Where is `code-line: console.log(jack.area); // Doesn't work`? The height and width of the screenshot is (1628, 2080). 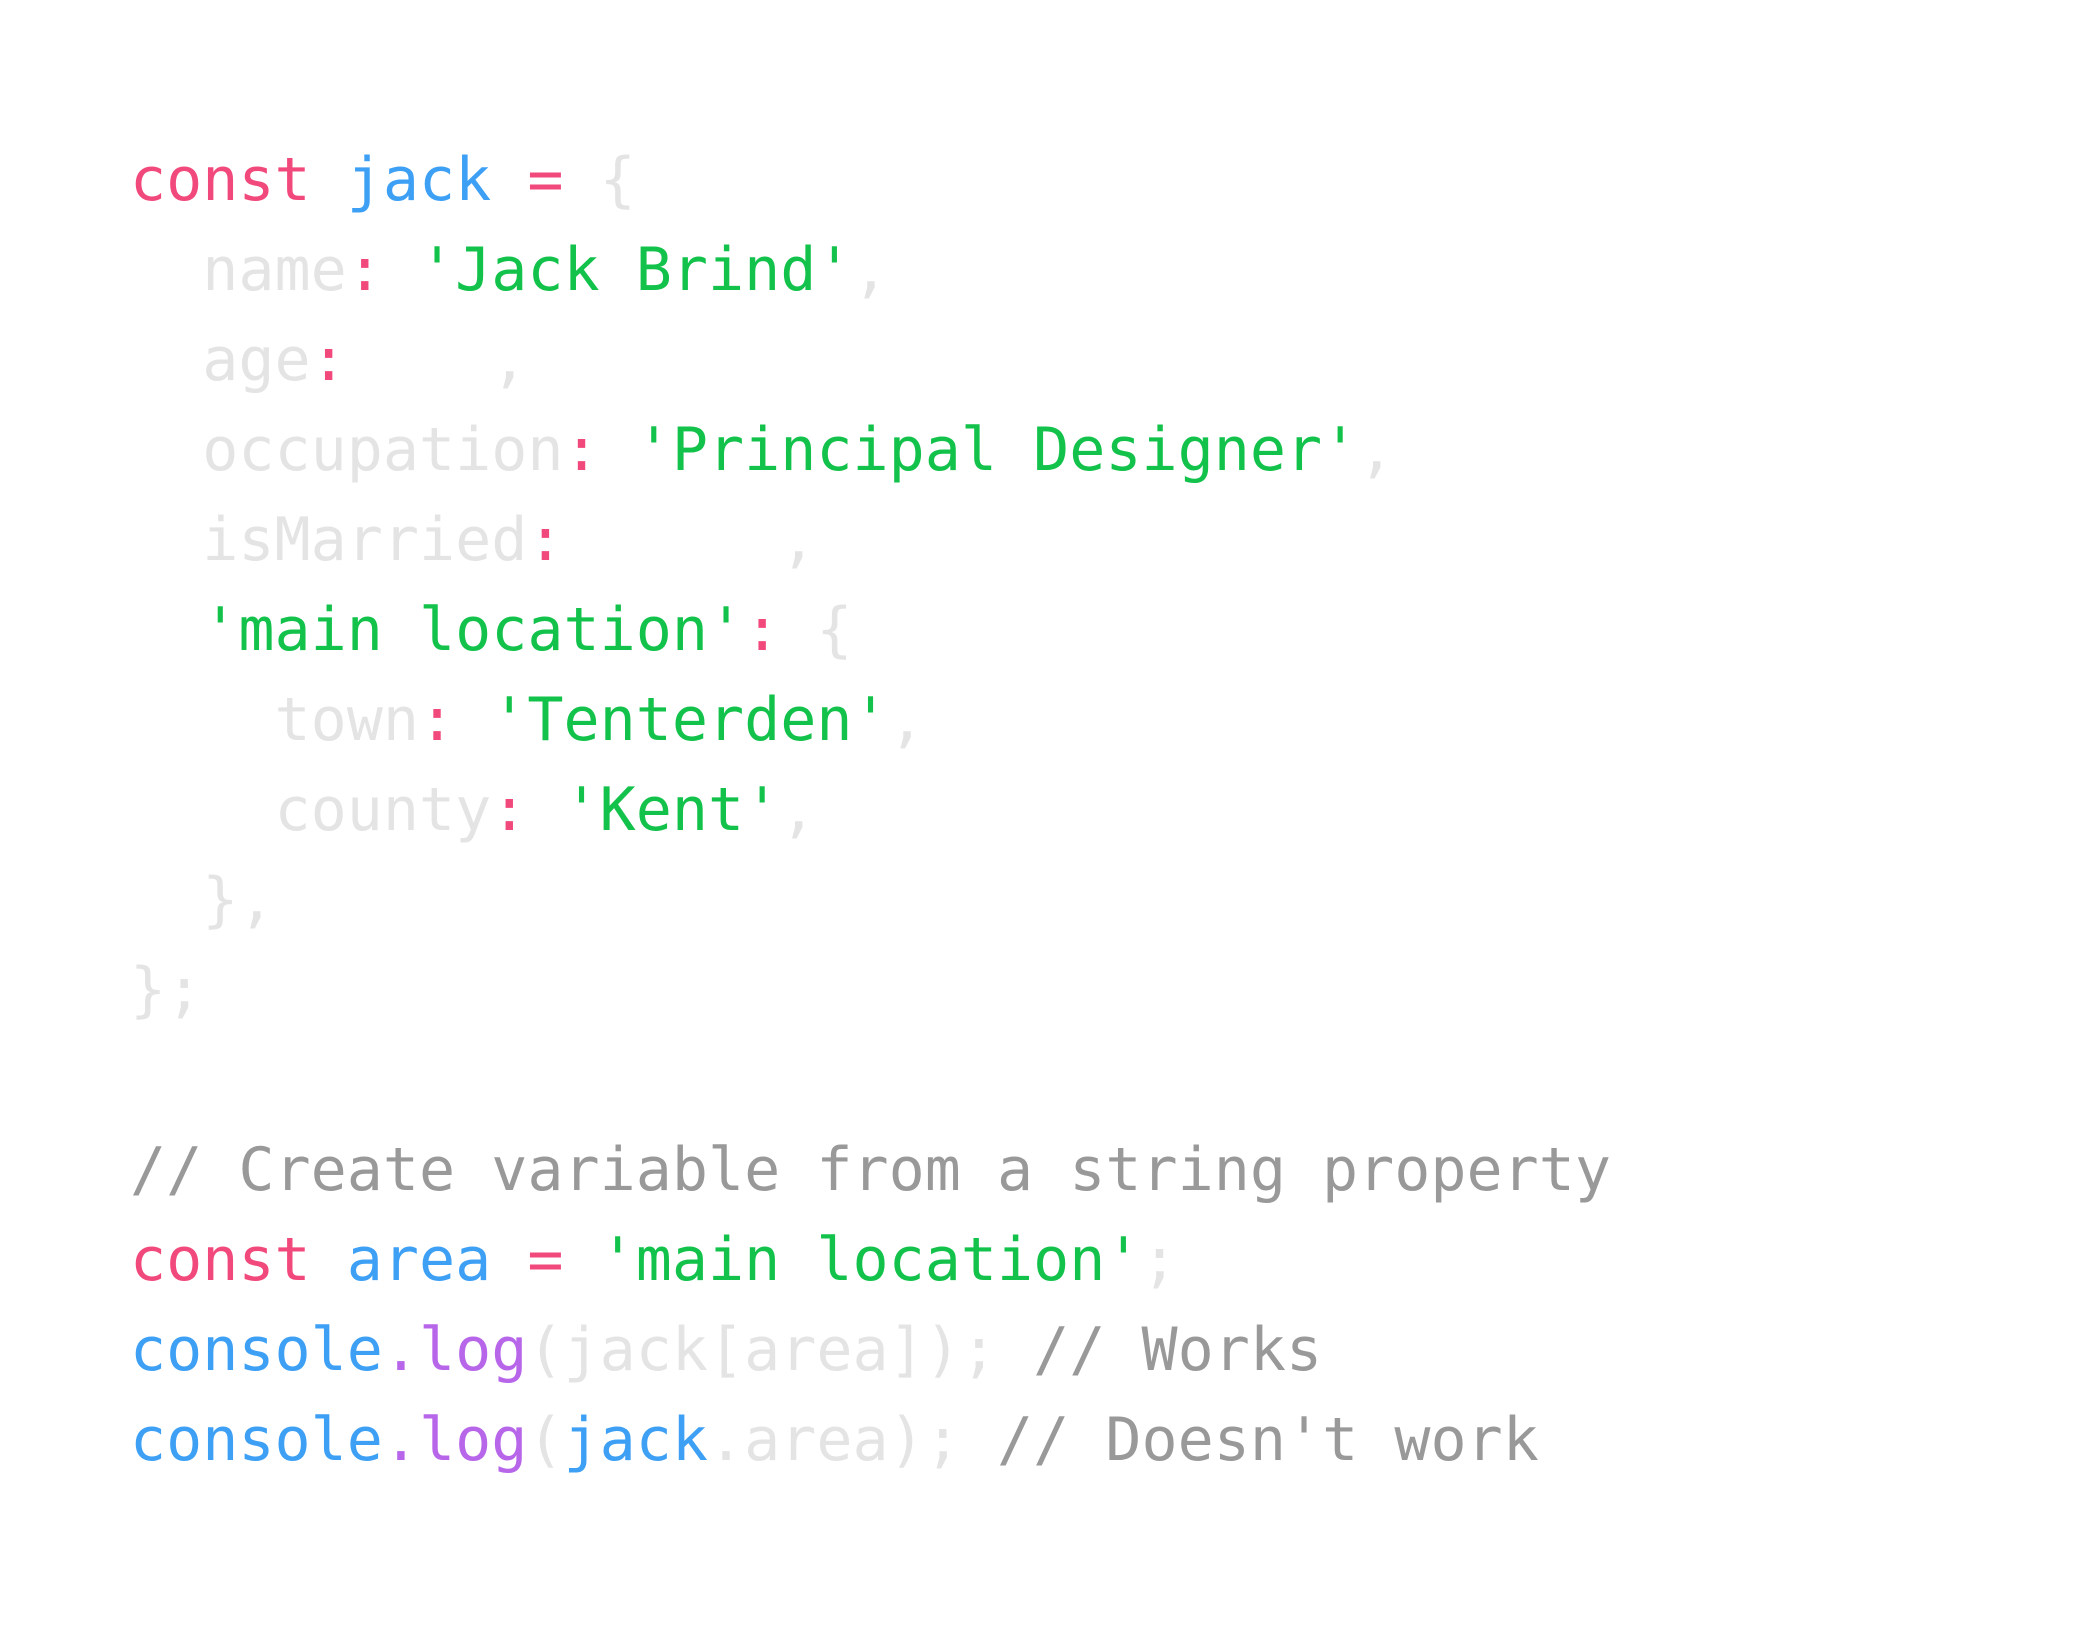
code-line: console.log(jack.area); // Doesn't work is located at coordinates (870, 1440).